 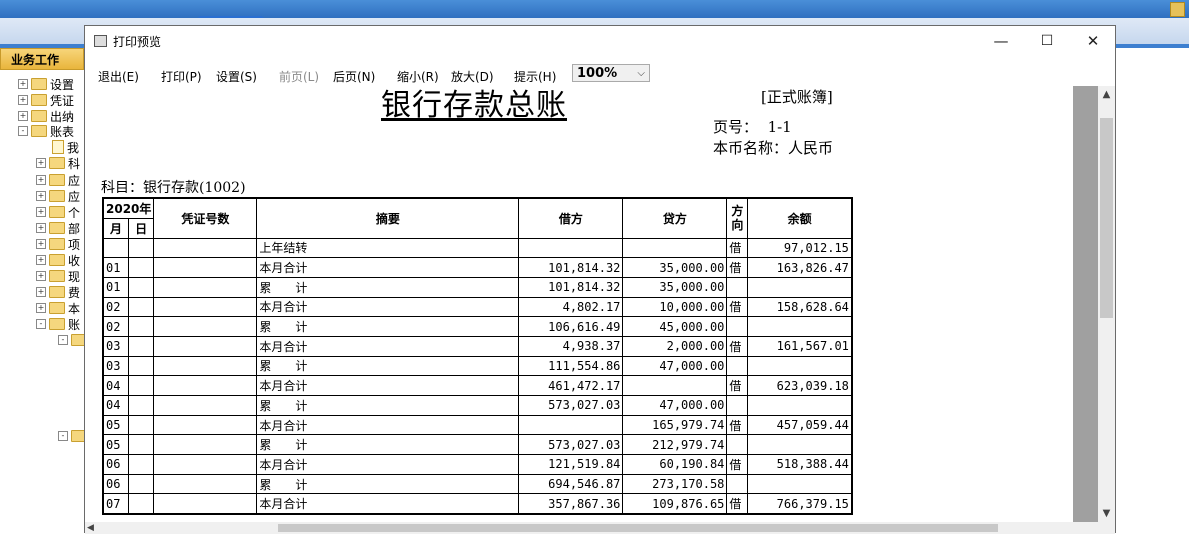 What do you see at coordinates (1093, 41) in the screenshot?
I see `close-button: ✕` at bounding box center [1093, 41].